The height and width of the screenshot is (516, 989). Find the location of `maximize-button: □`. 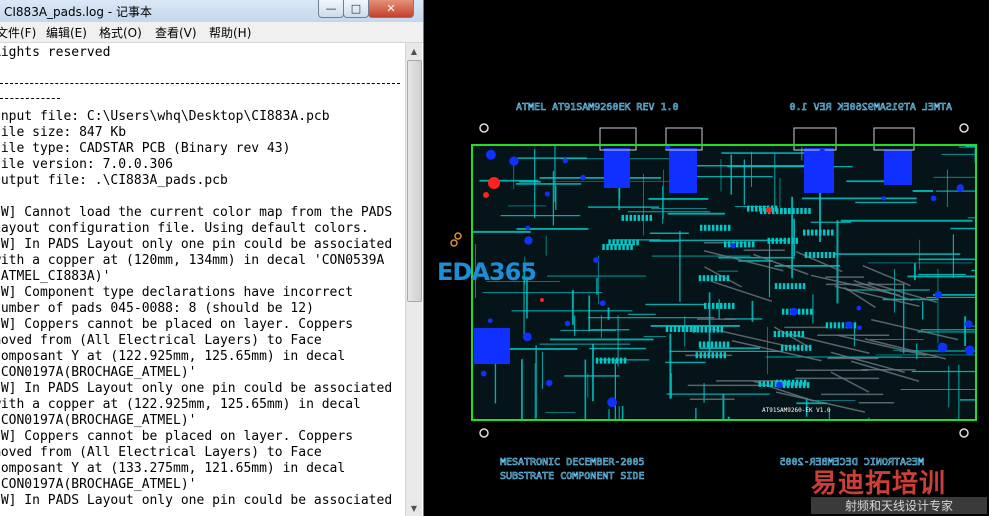

maximize-button: □ is located at coordinates (356, 9).